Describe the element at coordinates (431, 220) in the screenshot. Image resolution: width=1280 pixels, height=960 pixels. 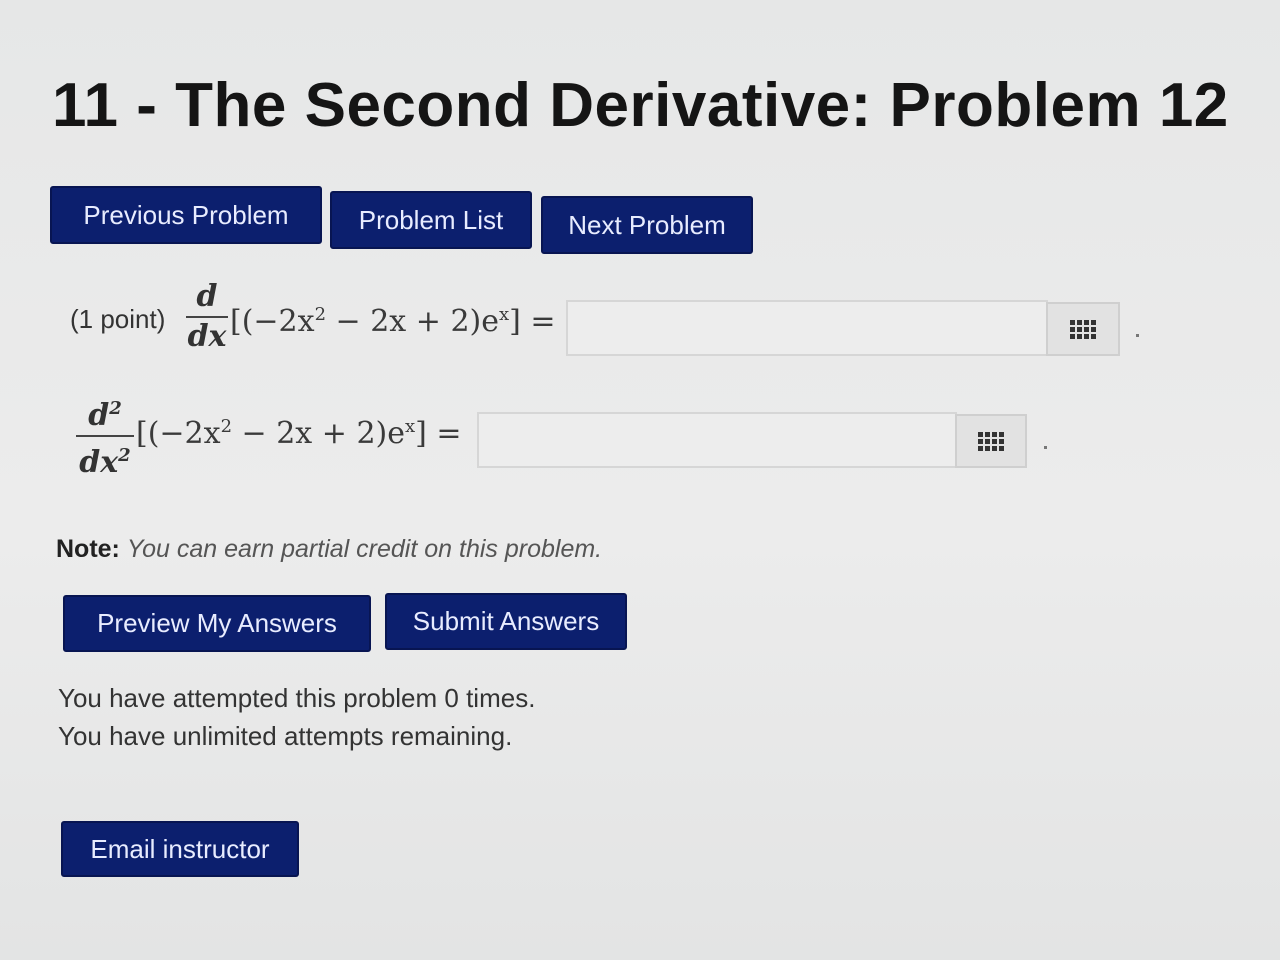
I see `problem-list-button: Problem List` at that location.